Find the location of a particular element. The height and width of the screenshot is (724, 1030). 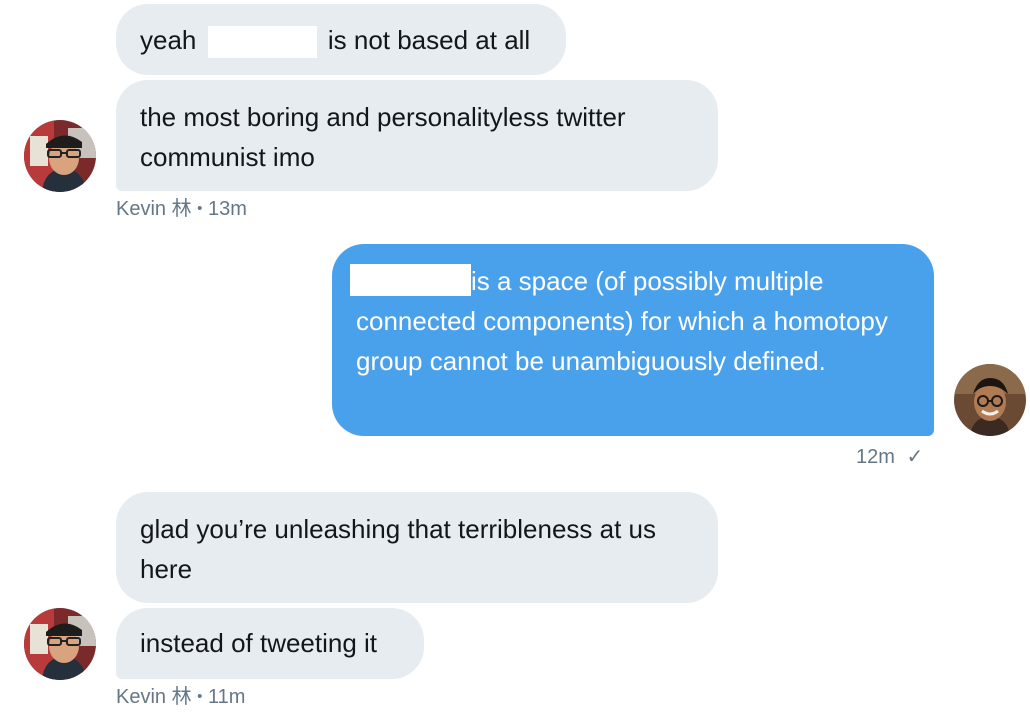

message-text-start: yeah is located at coordinates (168, 40).